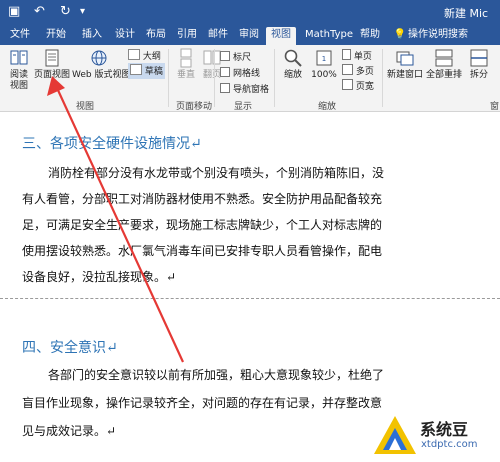  Describe the element at coordinates (449, 444) in the screenshot. I see `watermark-url: xtdptc.com` at that location.